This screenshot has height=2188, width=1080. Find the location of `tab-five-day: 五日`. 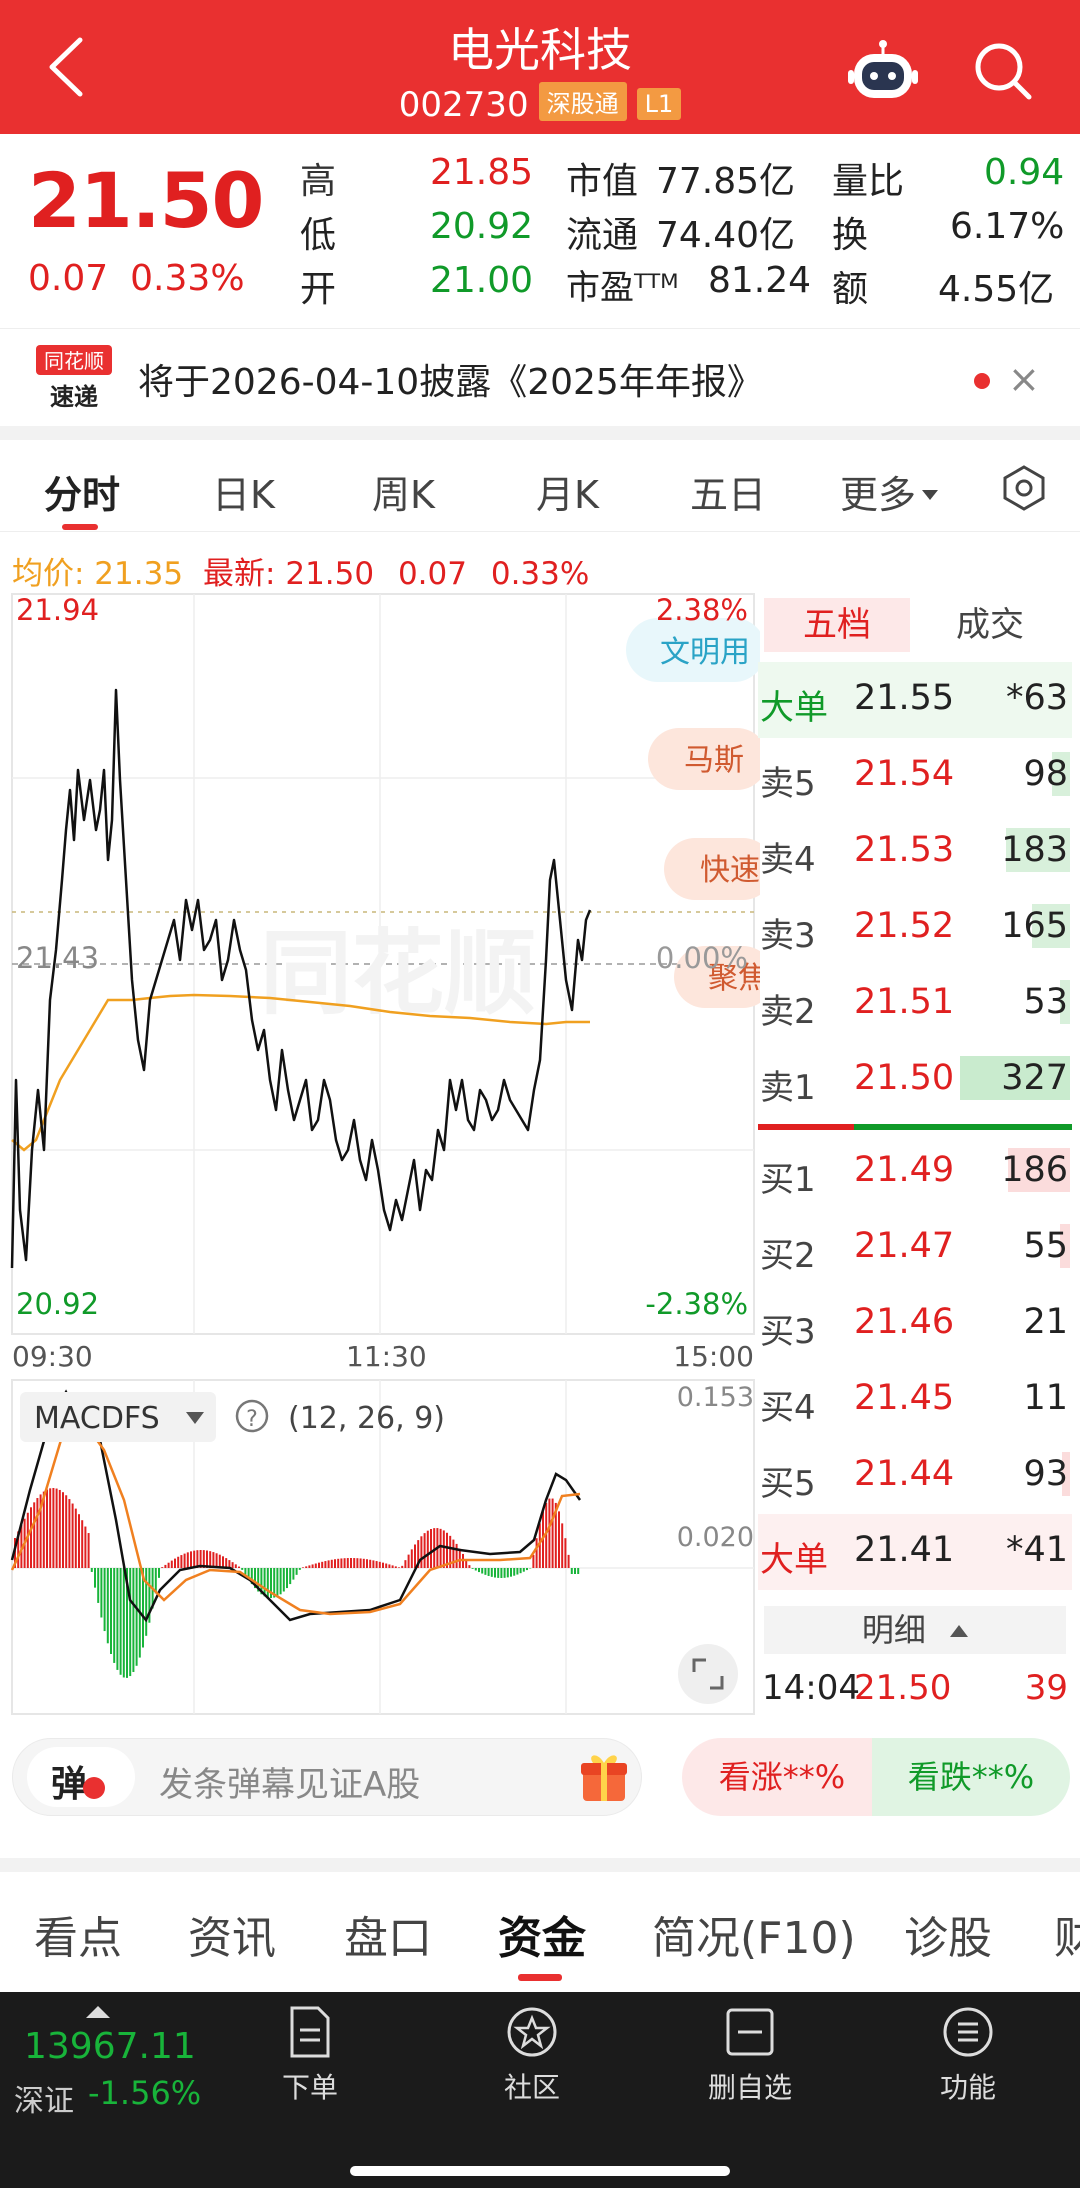

tab-five-day: 五日 is located at coordinates (728, 491).